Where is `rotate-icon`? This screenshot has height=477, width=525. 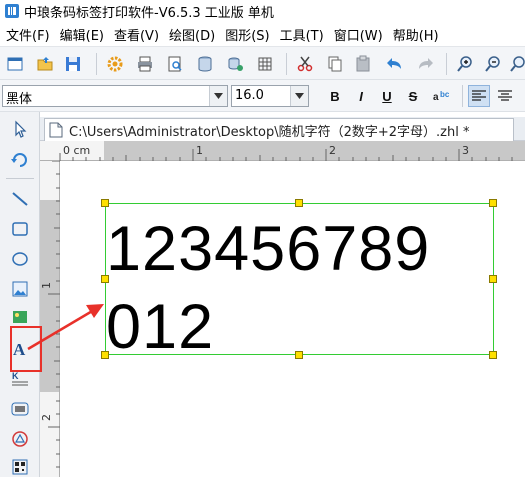
rotate-icon is located at coordinates (19, 160).